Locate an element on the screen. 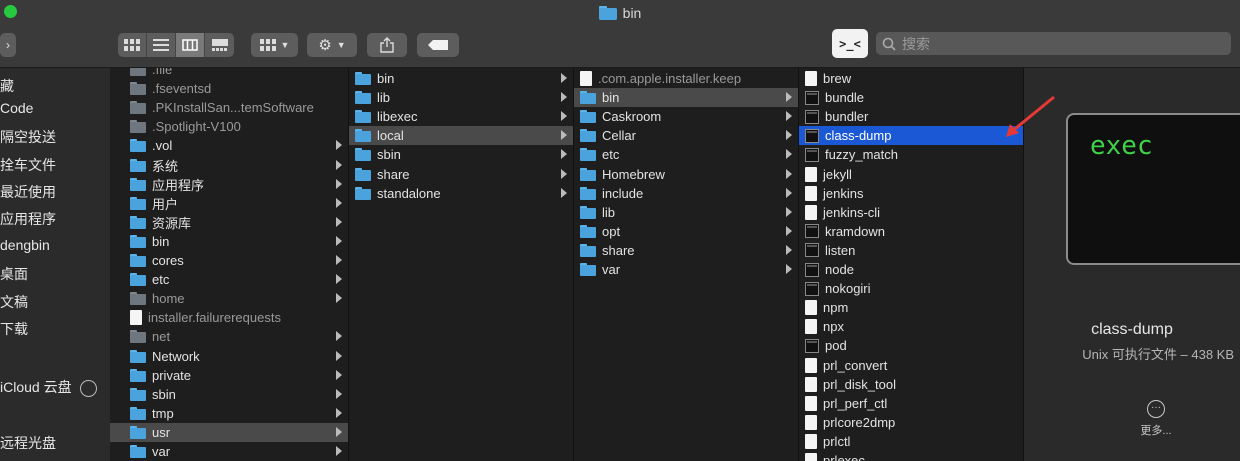 The image size is (1240, 461). sidebar-item: 桌面 is located at coordinates (14, 274).